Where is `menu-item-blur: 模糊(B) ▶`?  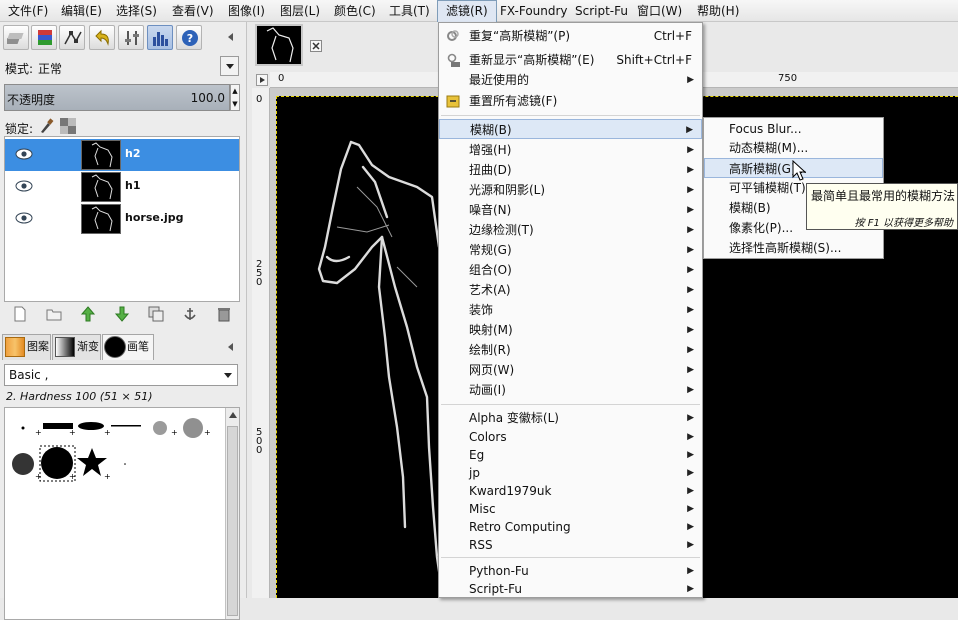 menu-item-blur: 模糊(B) ▶ is located at coordinates (570, 129).